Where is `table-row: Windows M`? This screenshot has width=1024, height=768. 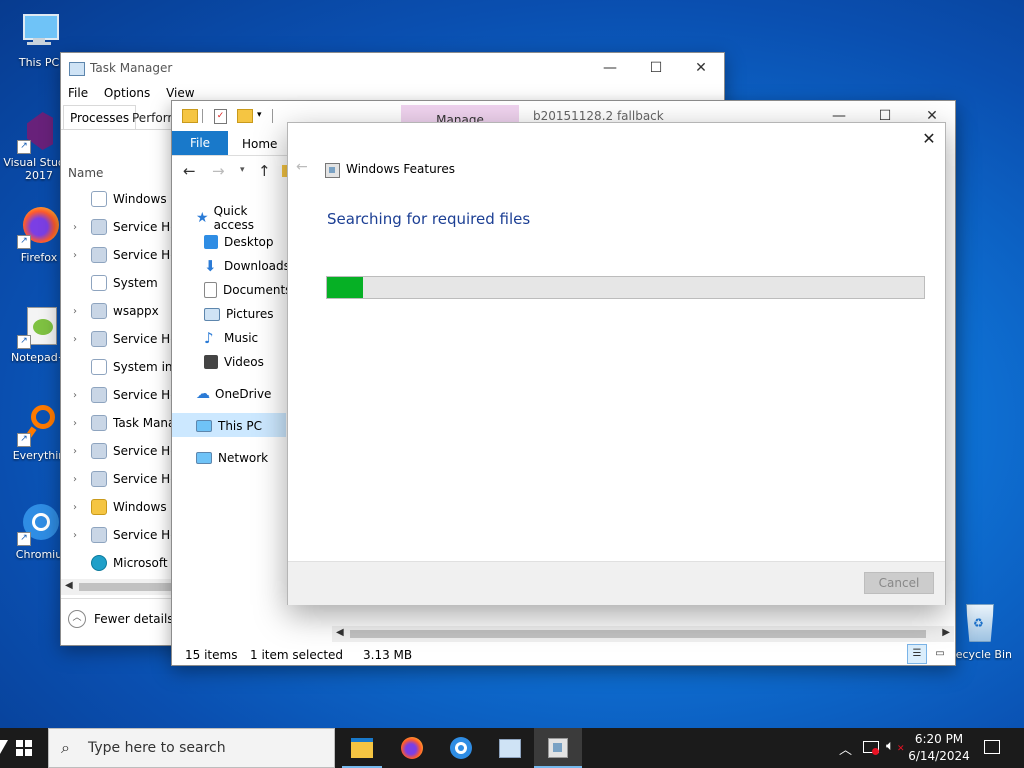
table-row: Windows M is located at coordinates (125, 199).